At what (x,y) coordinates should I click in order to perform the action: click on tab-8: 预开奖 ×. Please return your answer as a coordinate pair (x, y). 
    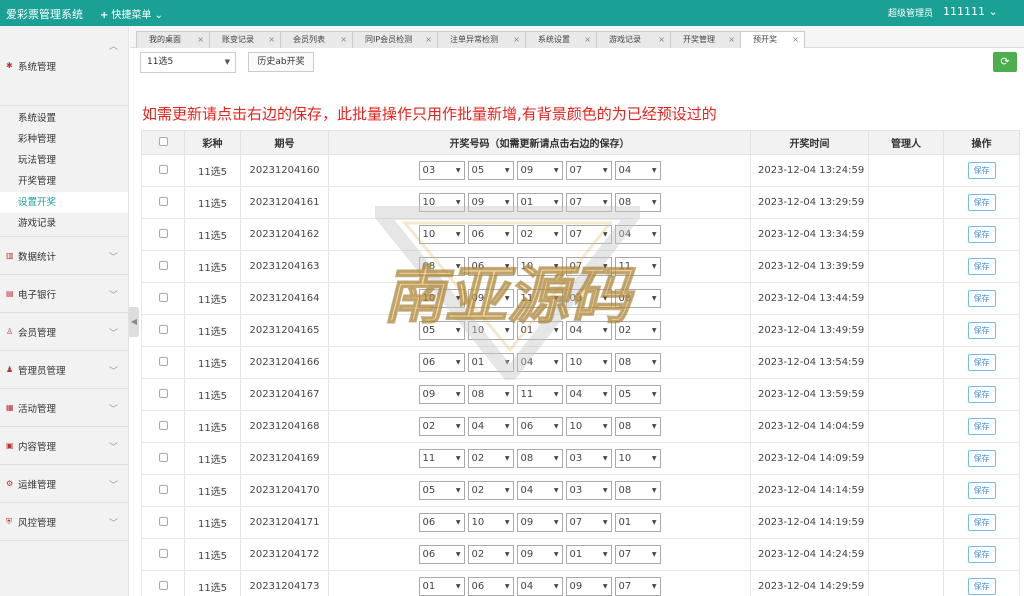
    Looking at the image, I should click on (772, 39).